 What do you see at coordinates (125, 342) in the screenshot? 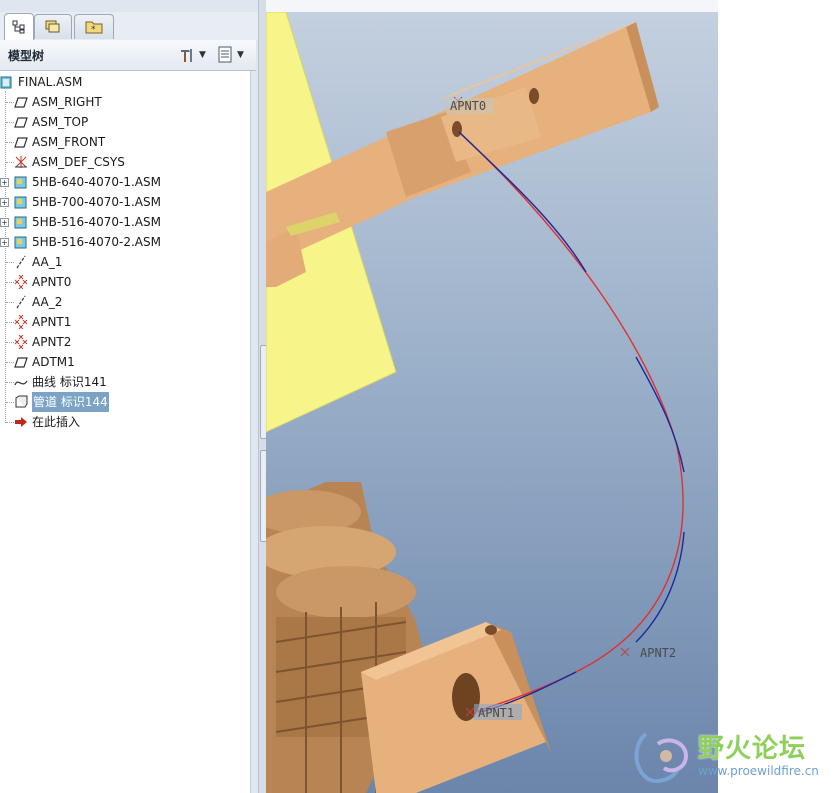
I see `tree-item: APNT2` at bounding box center [125, 342].